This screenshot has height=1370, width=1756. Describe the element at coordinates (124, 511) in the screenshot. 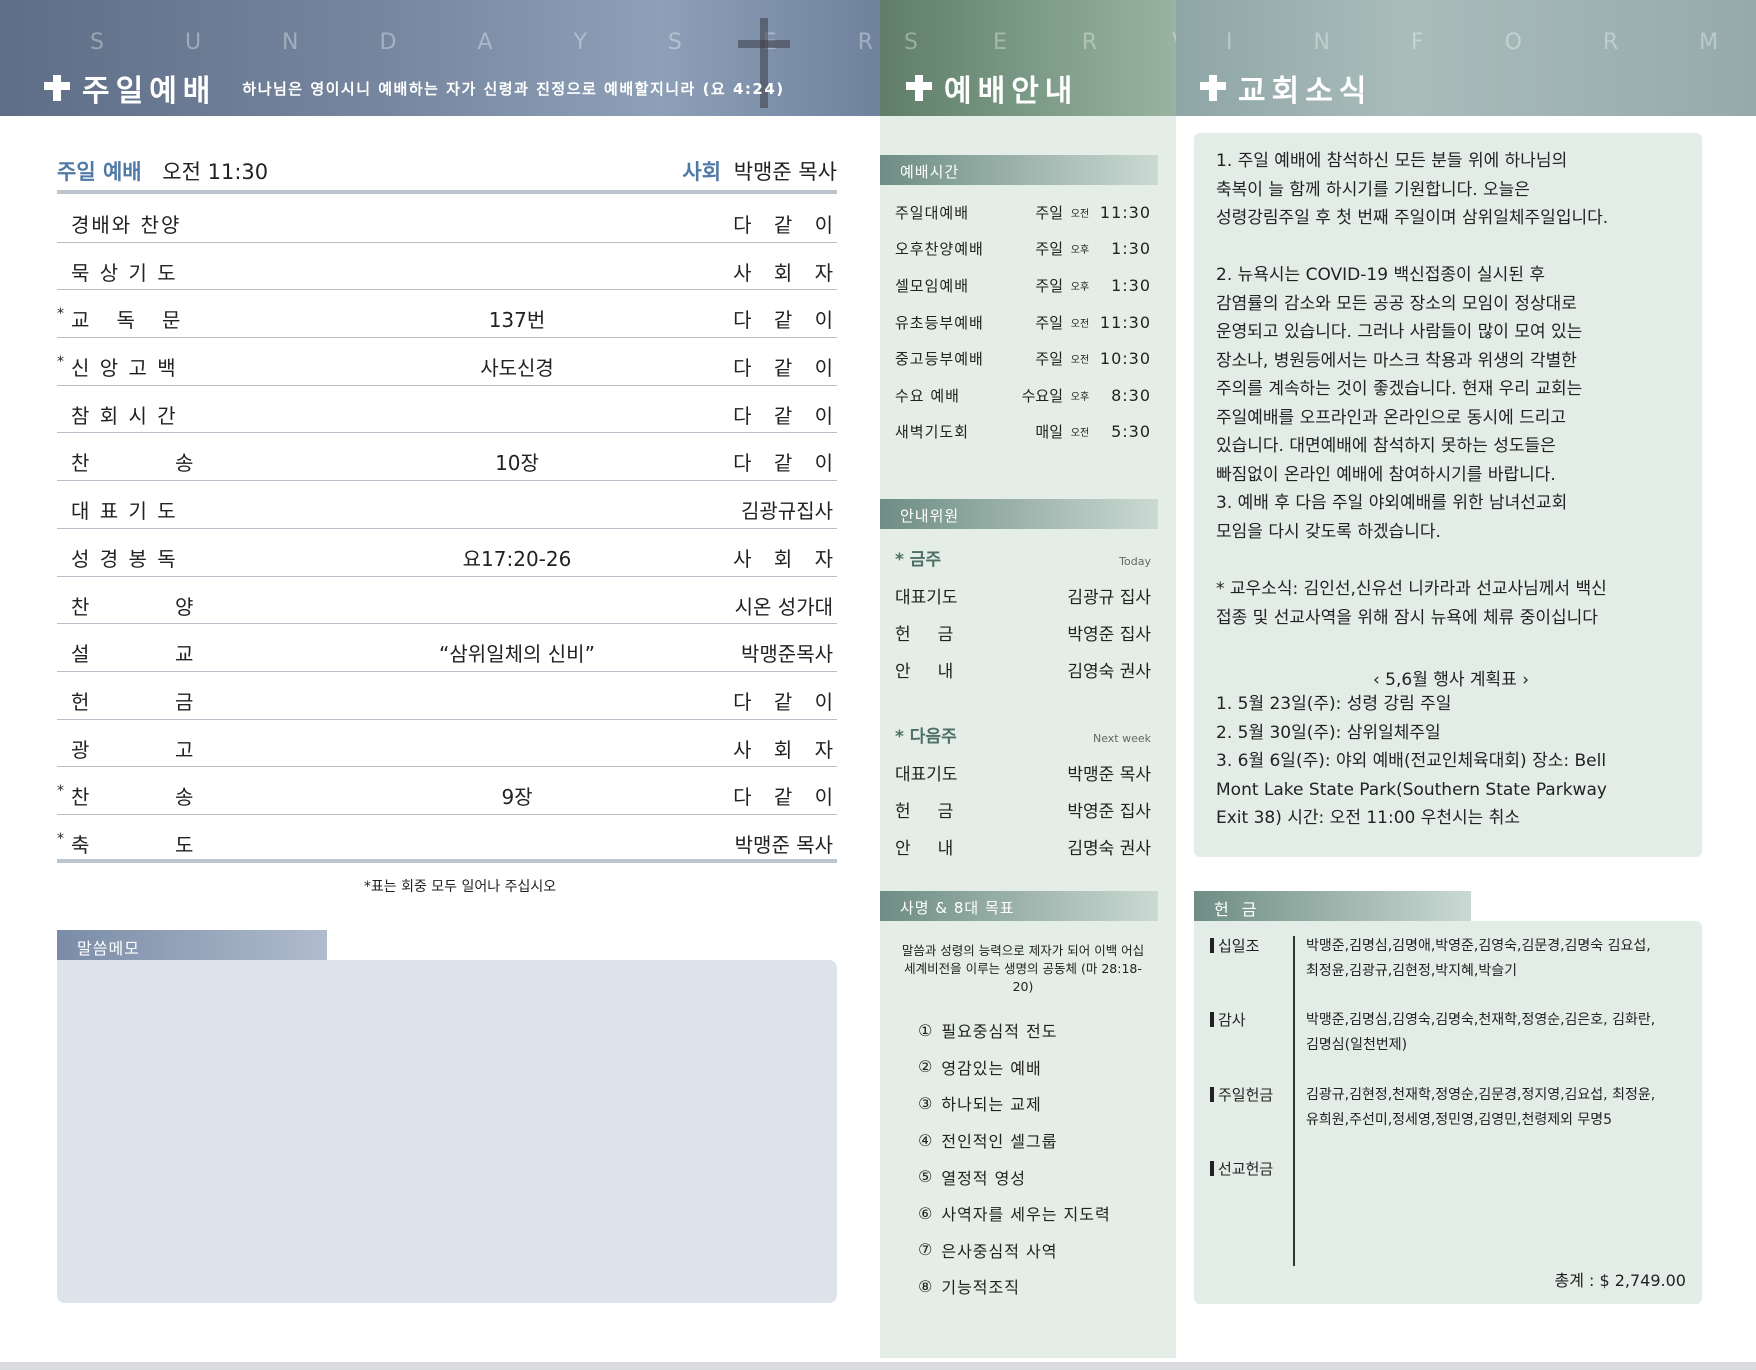

I see `order-item-name: 대 표 기 도` at that location.